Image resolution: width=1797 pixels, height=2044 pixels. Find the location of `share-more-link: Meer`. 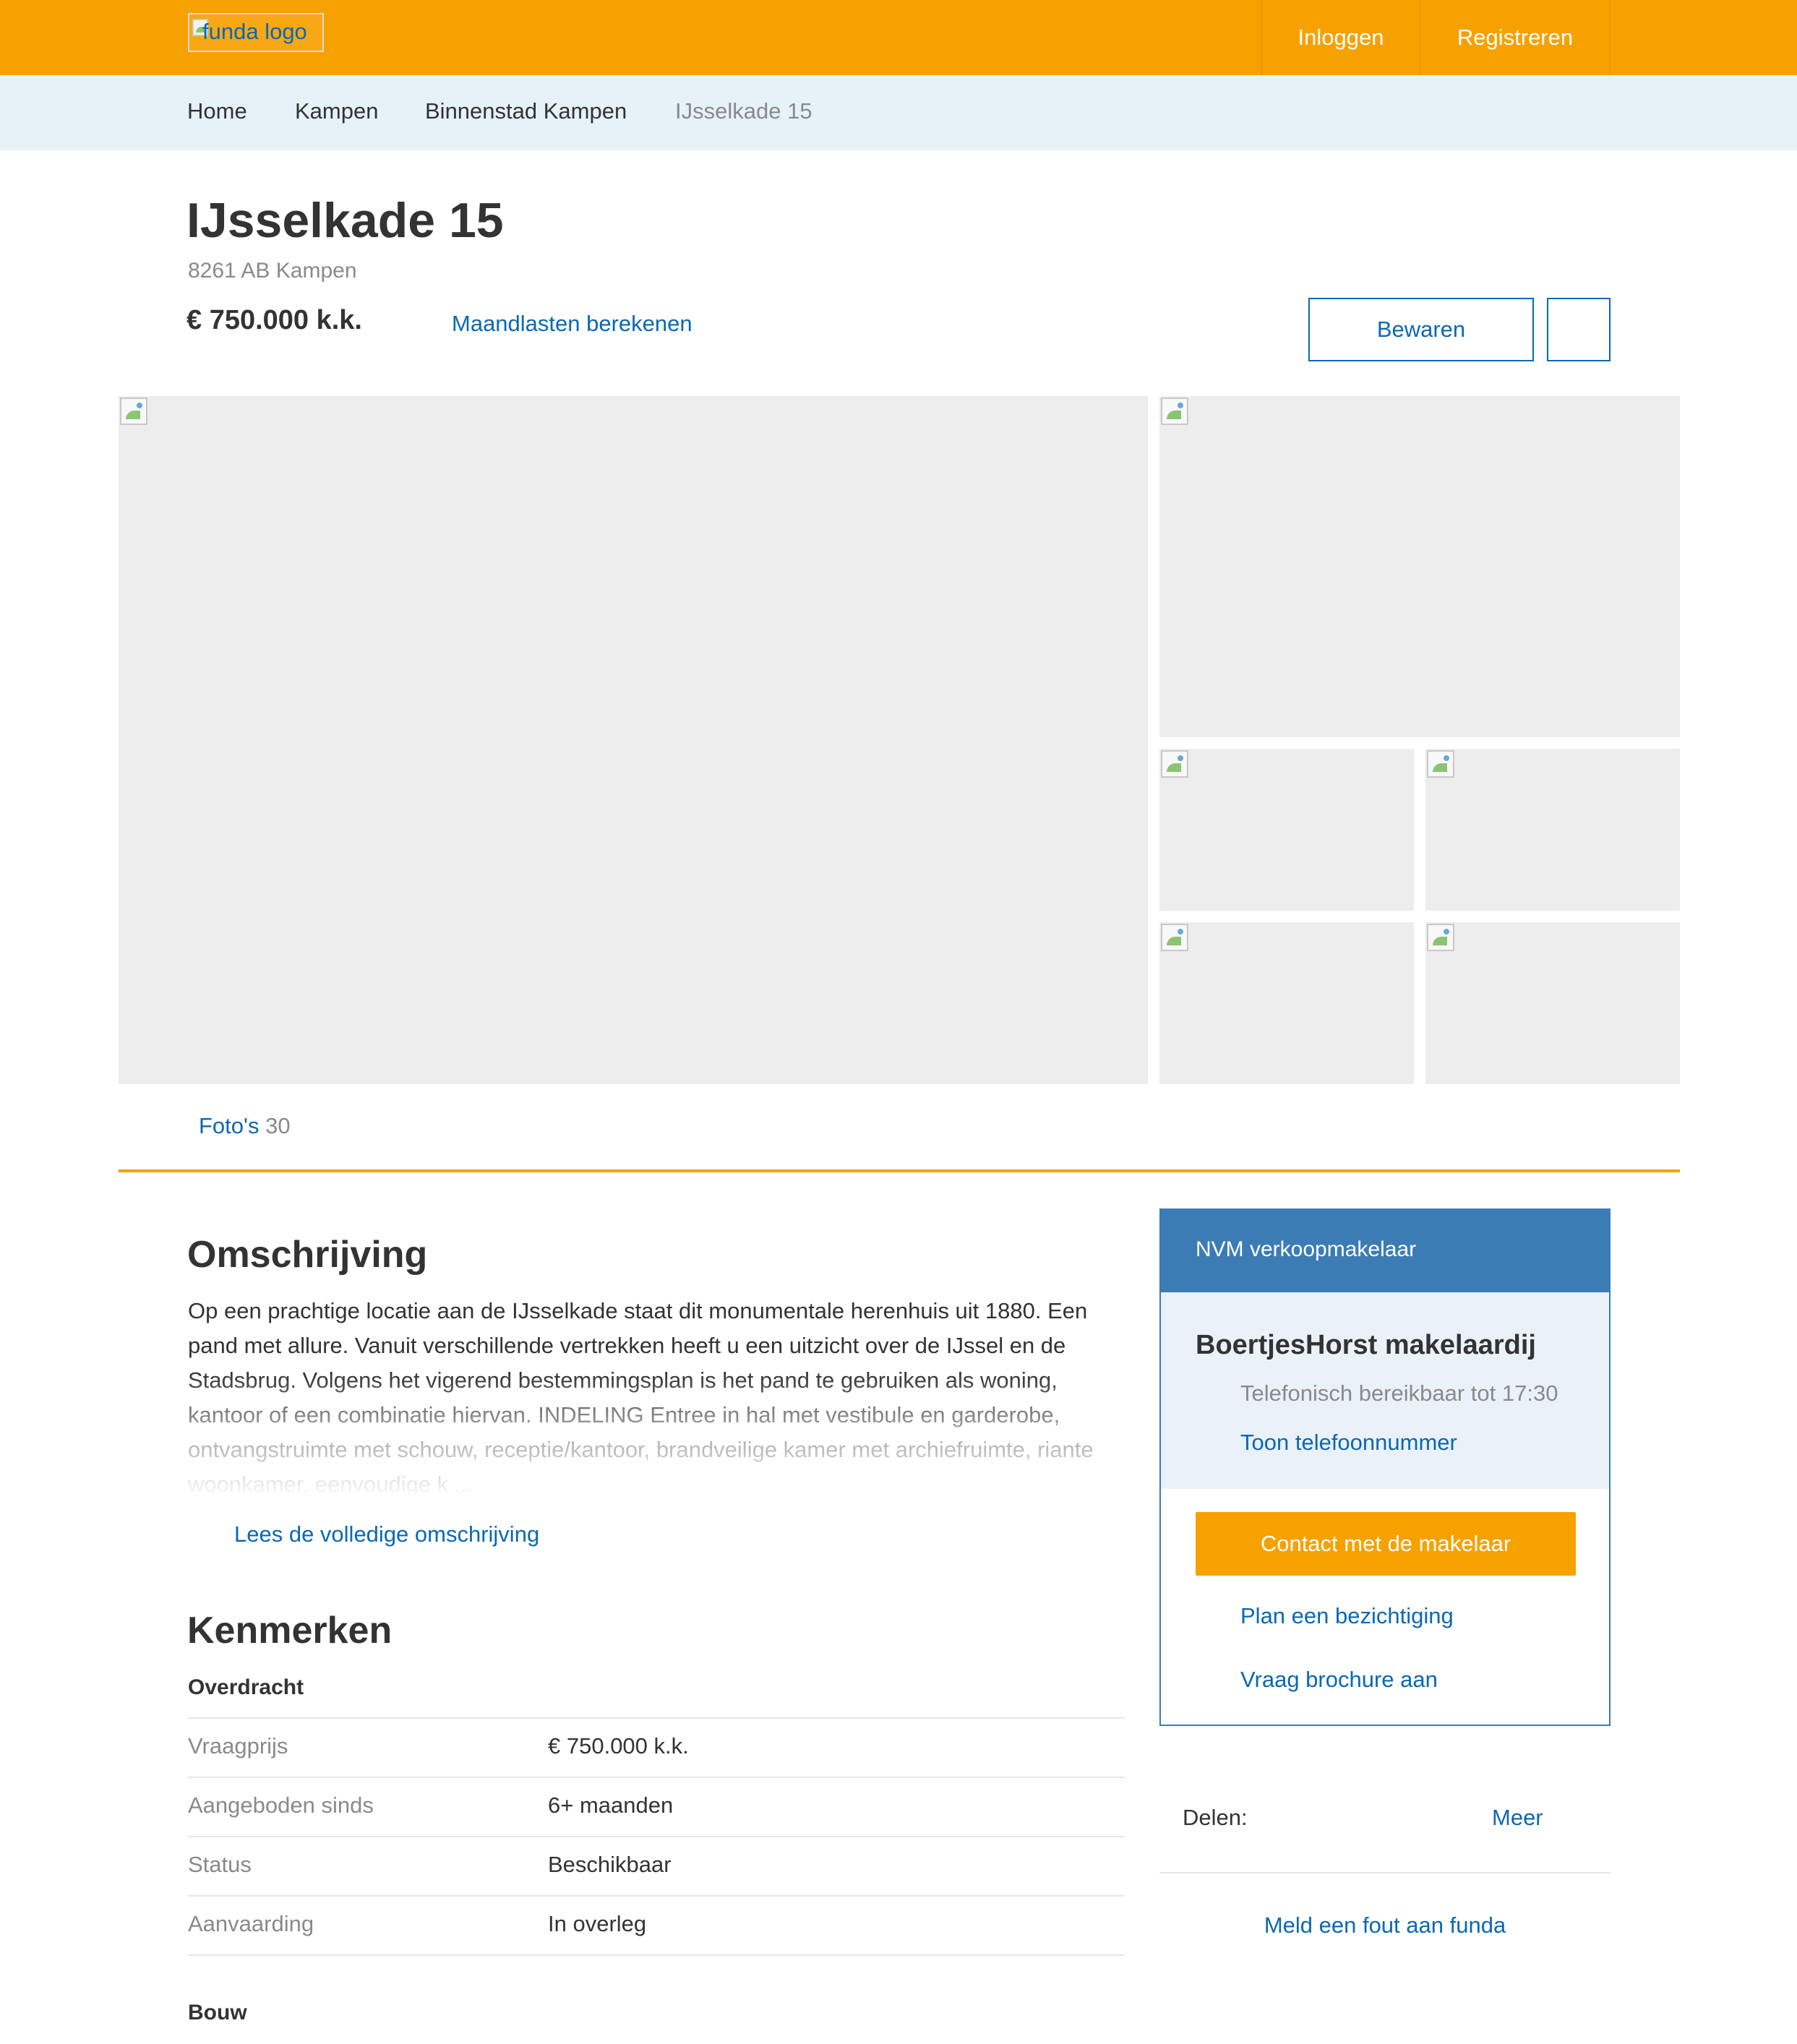

share-more-link: Meer is located at coordinates (1517, 1818).